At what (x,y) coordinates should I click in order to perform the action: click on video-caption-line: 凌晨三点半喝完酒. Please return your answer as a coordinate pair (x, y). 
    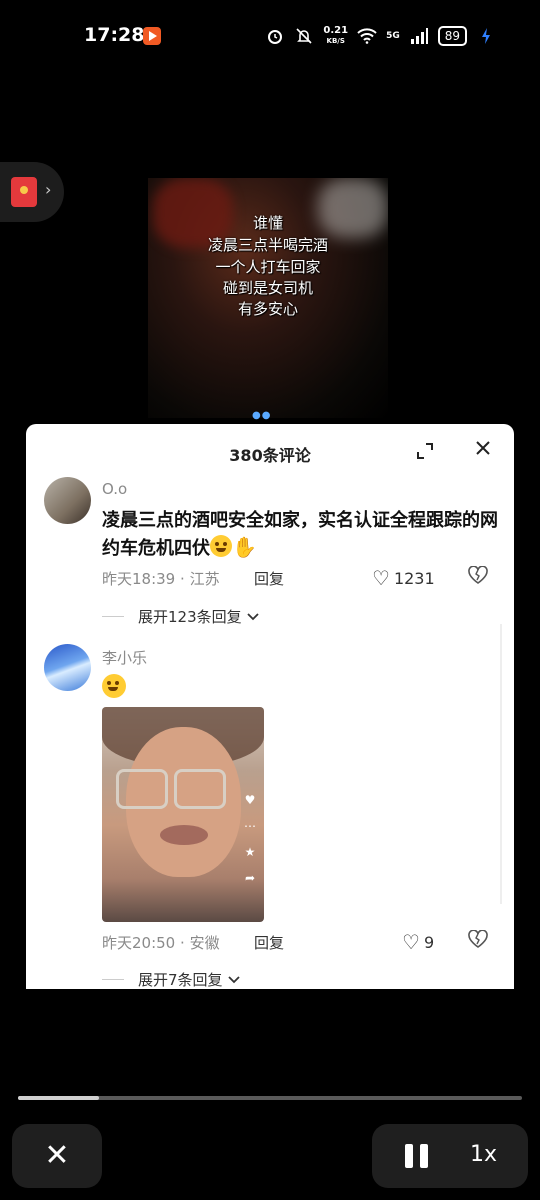
    Looking at the image, I should click on (267, 245).